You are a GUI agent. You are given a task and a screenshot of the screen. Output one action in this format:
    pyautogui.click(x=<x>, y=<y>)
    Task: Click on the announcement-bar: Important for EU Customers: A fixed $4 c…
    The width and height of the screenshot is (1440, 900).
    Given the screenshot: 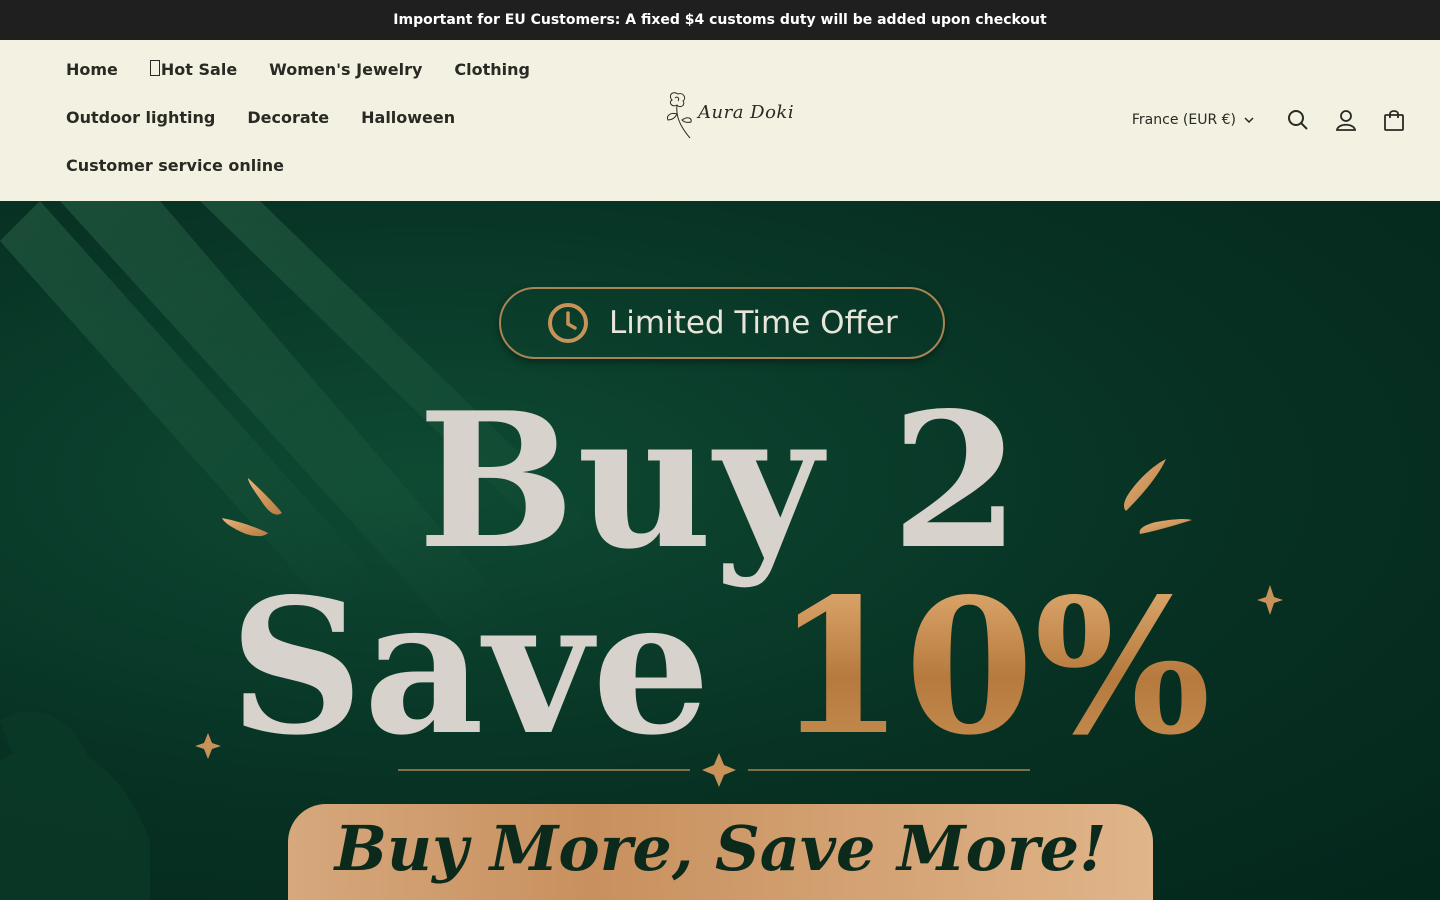 What is the action you would take?
    pyautogui.click(x=720, y=20)
    